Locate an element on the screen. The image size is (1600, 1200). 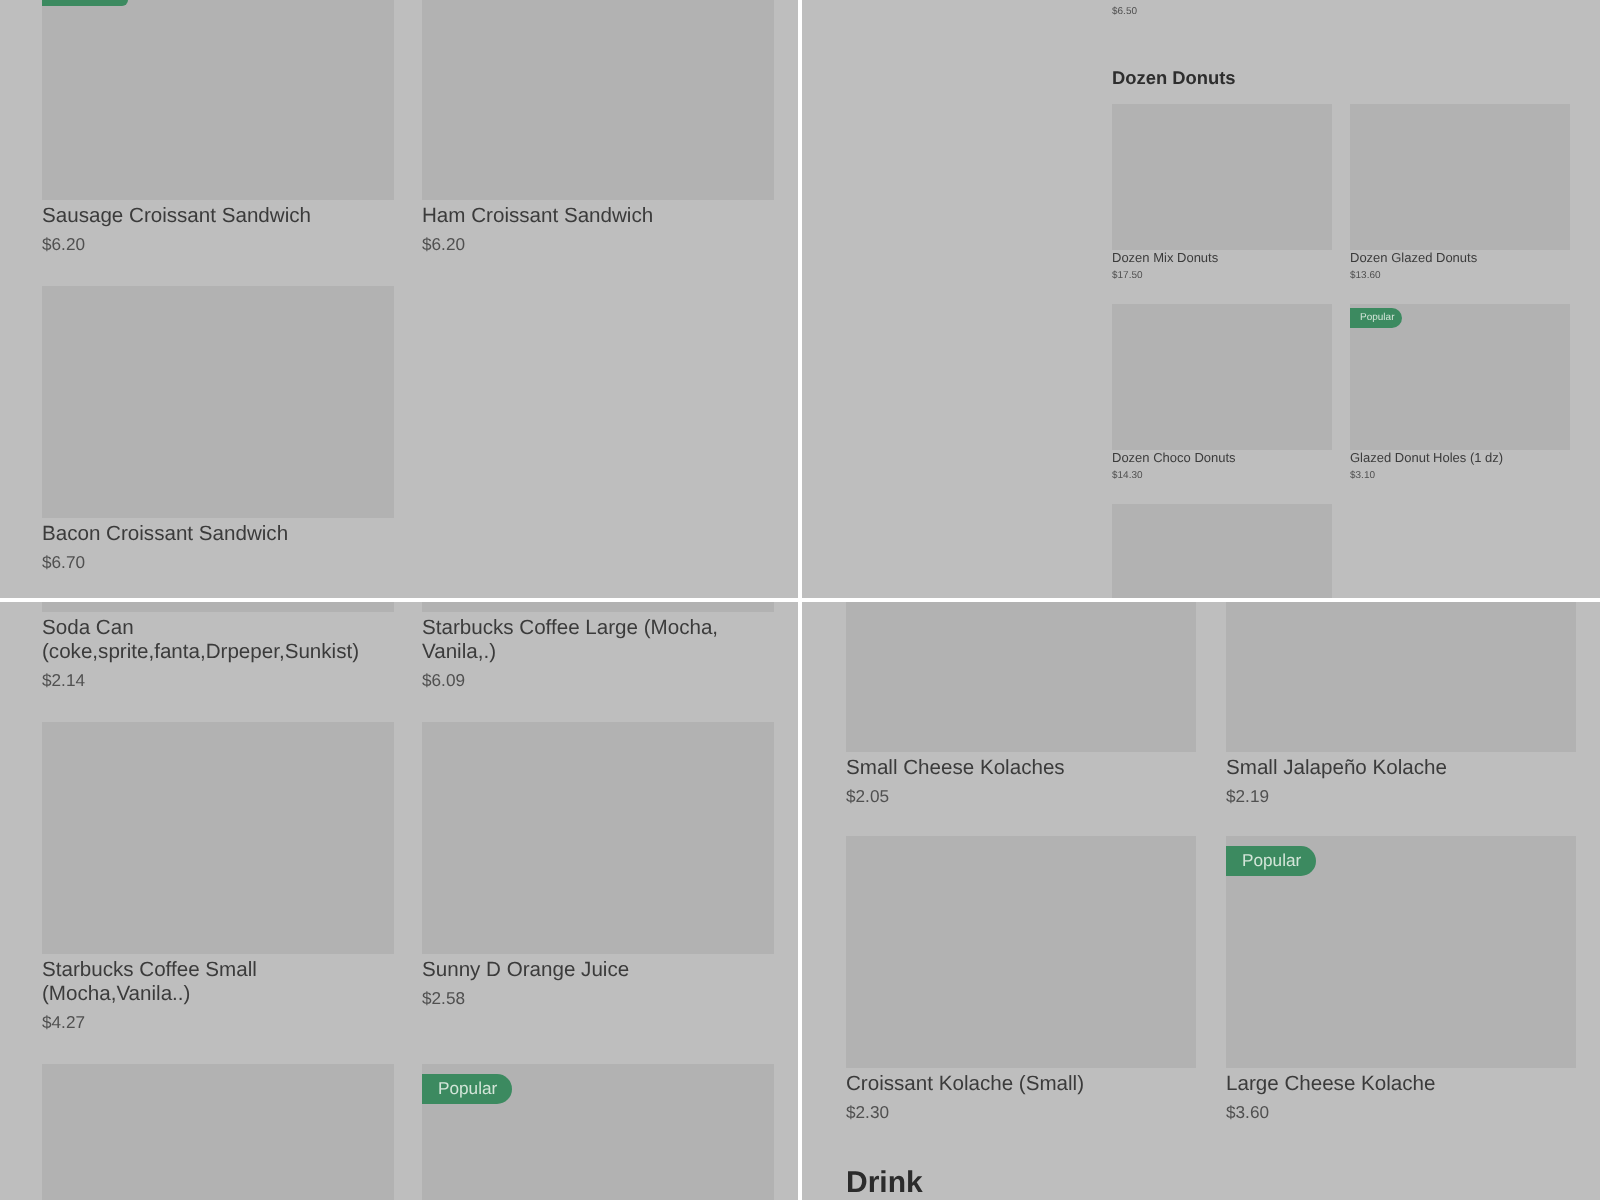
item-price: $3.60 is located at coordinates (1249, 1112).